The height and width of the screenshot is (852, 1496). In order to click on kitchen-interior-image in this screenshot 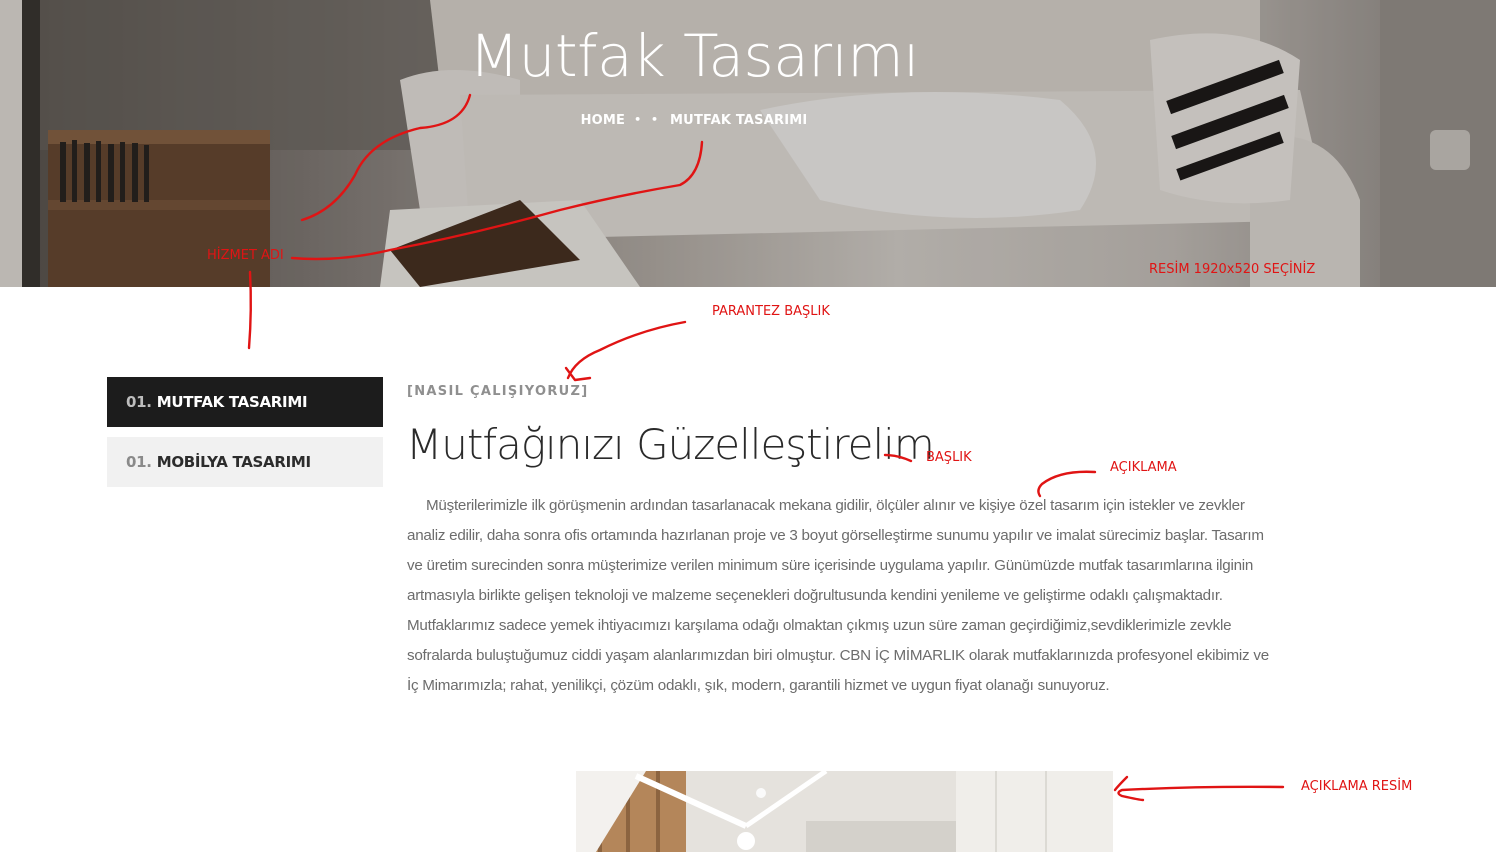, I will do `click(844, 811)`.